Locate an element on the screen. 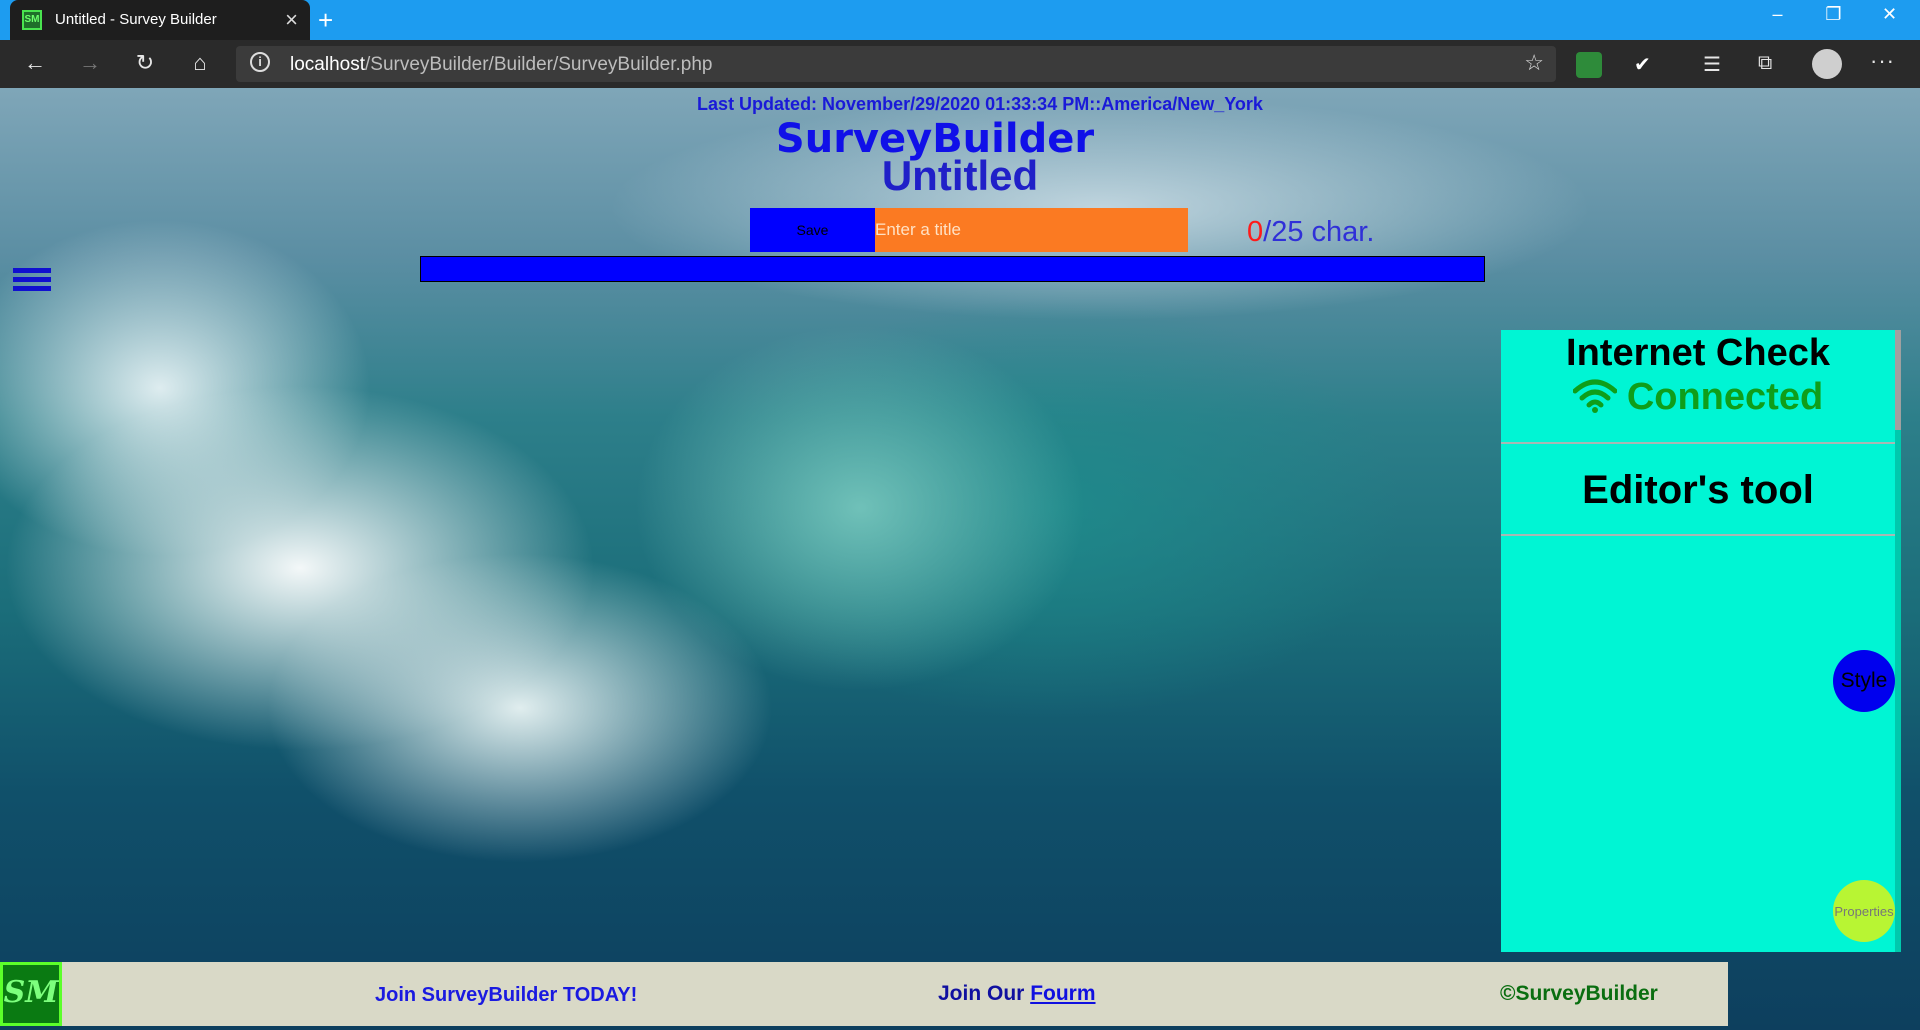 The height and width of the screenshot is (1030, 1920). document-title: Untitled is located at coordinates (960, 175).